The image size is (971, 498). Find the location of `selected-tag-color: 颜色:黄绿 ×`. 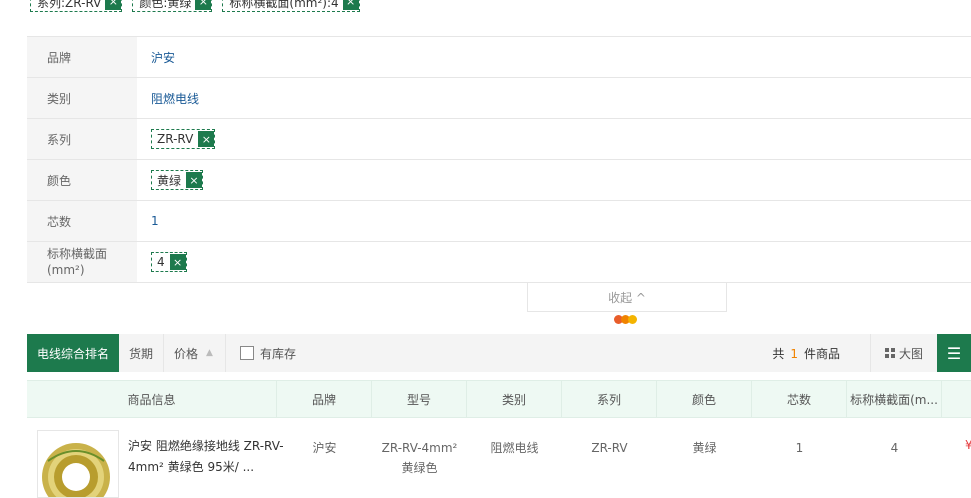

selected-tag-color: 颜色:黄绿 × is located at coordinates (172, 6).